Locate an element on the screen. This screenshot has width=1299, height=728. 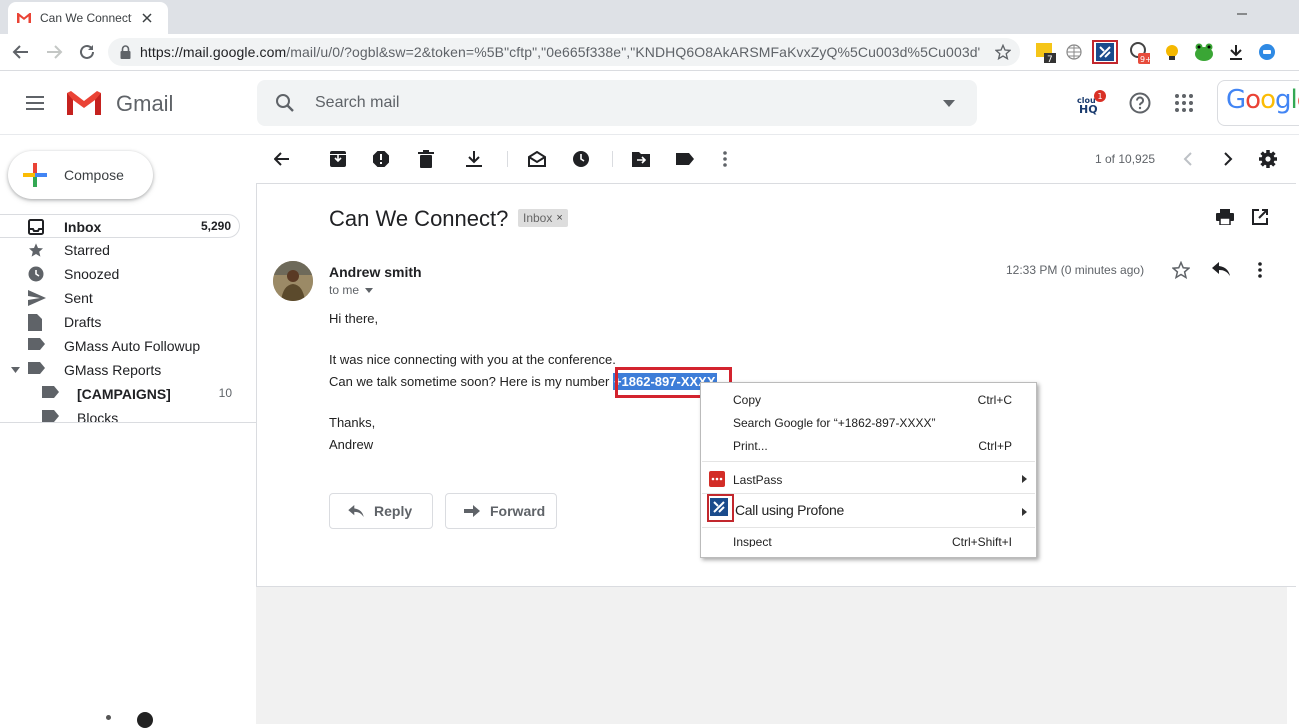
recipient-details: to me is located at coordinates (351, 290).